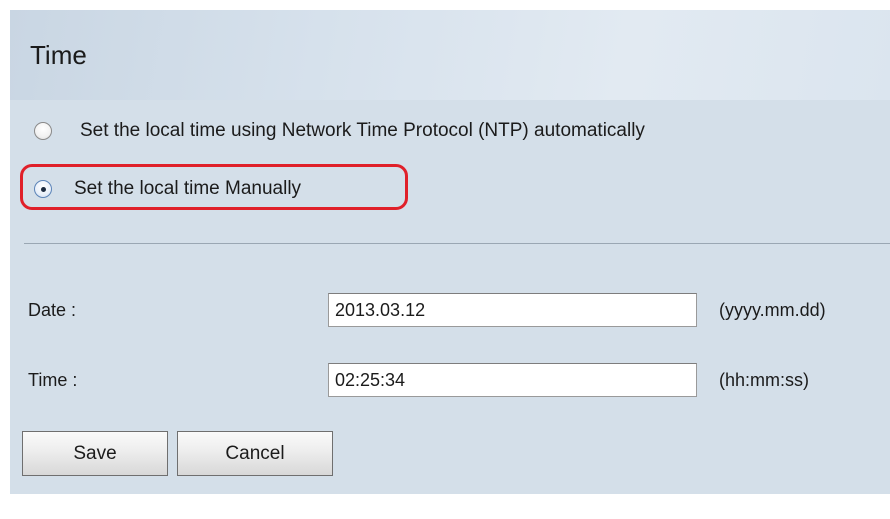 The width and height of the screenshot is (890, 519). Describe the element at coordinates (52, 310) in the screenshot. I see `date-label: Date :` at that location.